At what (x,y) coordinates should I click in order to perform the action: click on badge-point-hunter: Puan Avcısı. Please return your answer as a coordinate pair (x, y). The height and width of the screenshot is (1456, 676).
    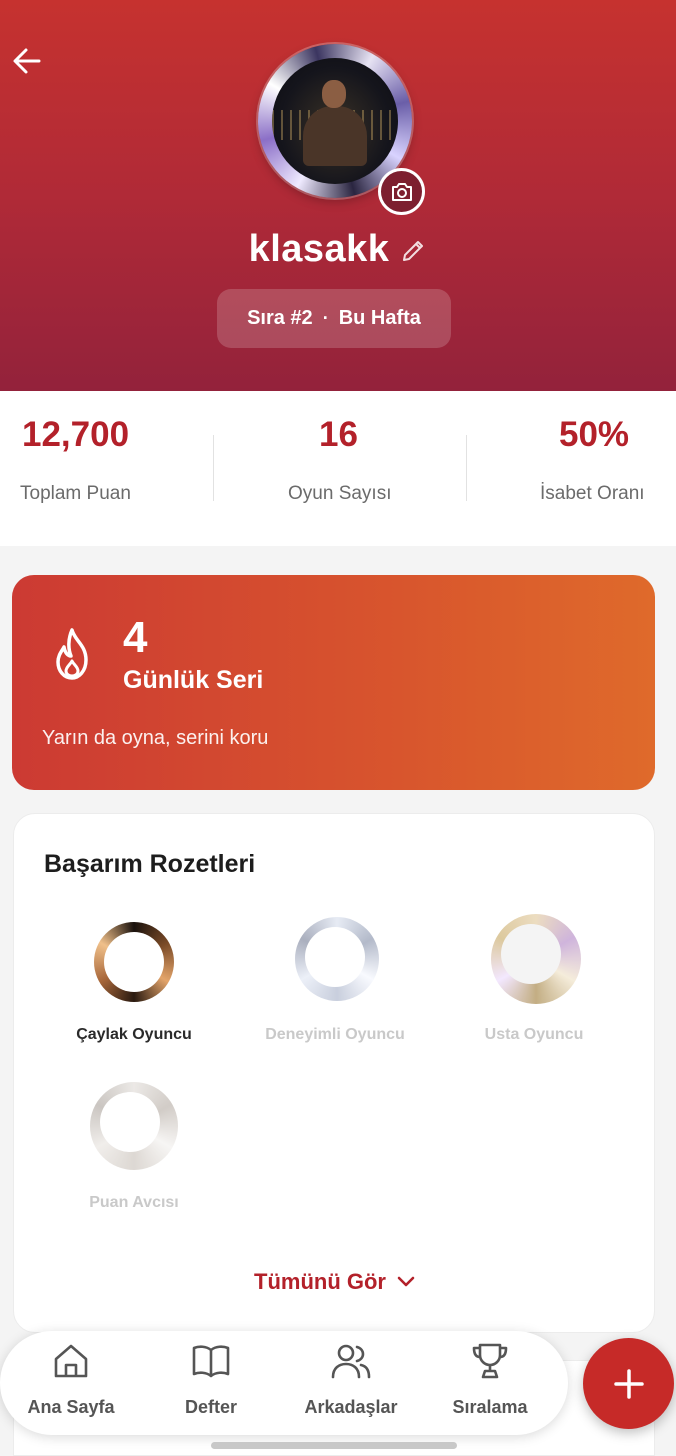
    Looking at the image, I should click on (134, 1150).